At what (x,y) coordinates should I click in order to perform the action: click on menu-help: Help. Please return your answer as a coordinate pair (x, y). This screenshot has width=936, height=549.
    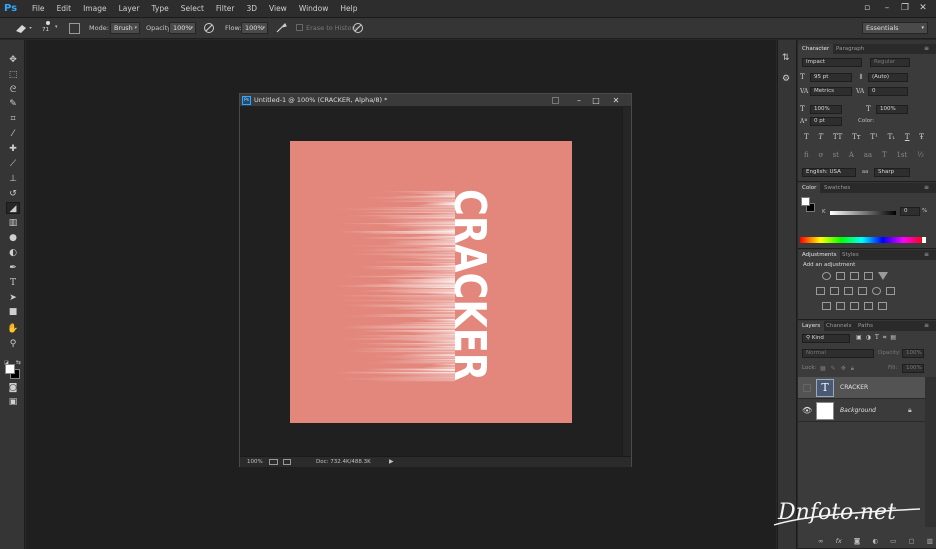
    Looking at the image, I should click on (348, 9).